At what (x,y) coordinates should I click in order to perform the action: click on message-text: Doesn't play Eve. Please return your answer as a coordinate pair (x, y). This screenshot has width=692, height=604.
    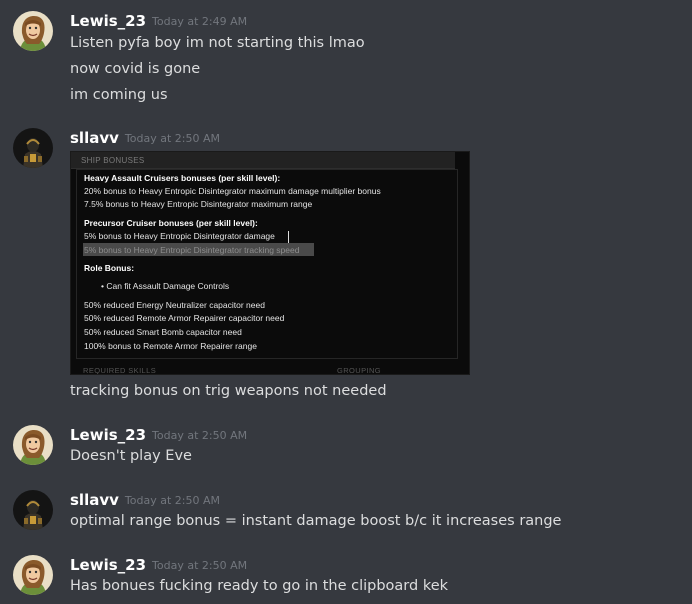
    Looking at the image, I should click on (131, 456).